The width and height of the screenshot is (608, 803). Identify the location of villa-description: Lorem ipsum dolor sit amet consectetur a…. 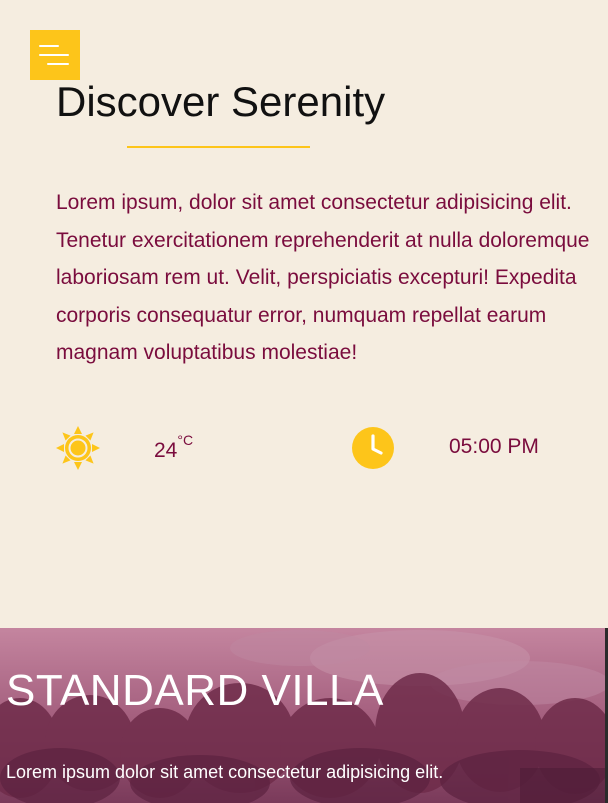
(225, 772).